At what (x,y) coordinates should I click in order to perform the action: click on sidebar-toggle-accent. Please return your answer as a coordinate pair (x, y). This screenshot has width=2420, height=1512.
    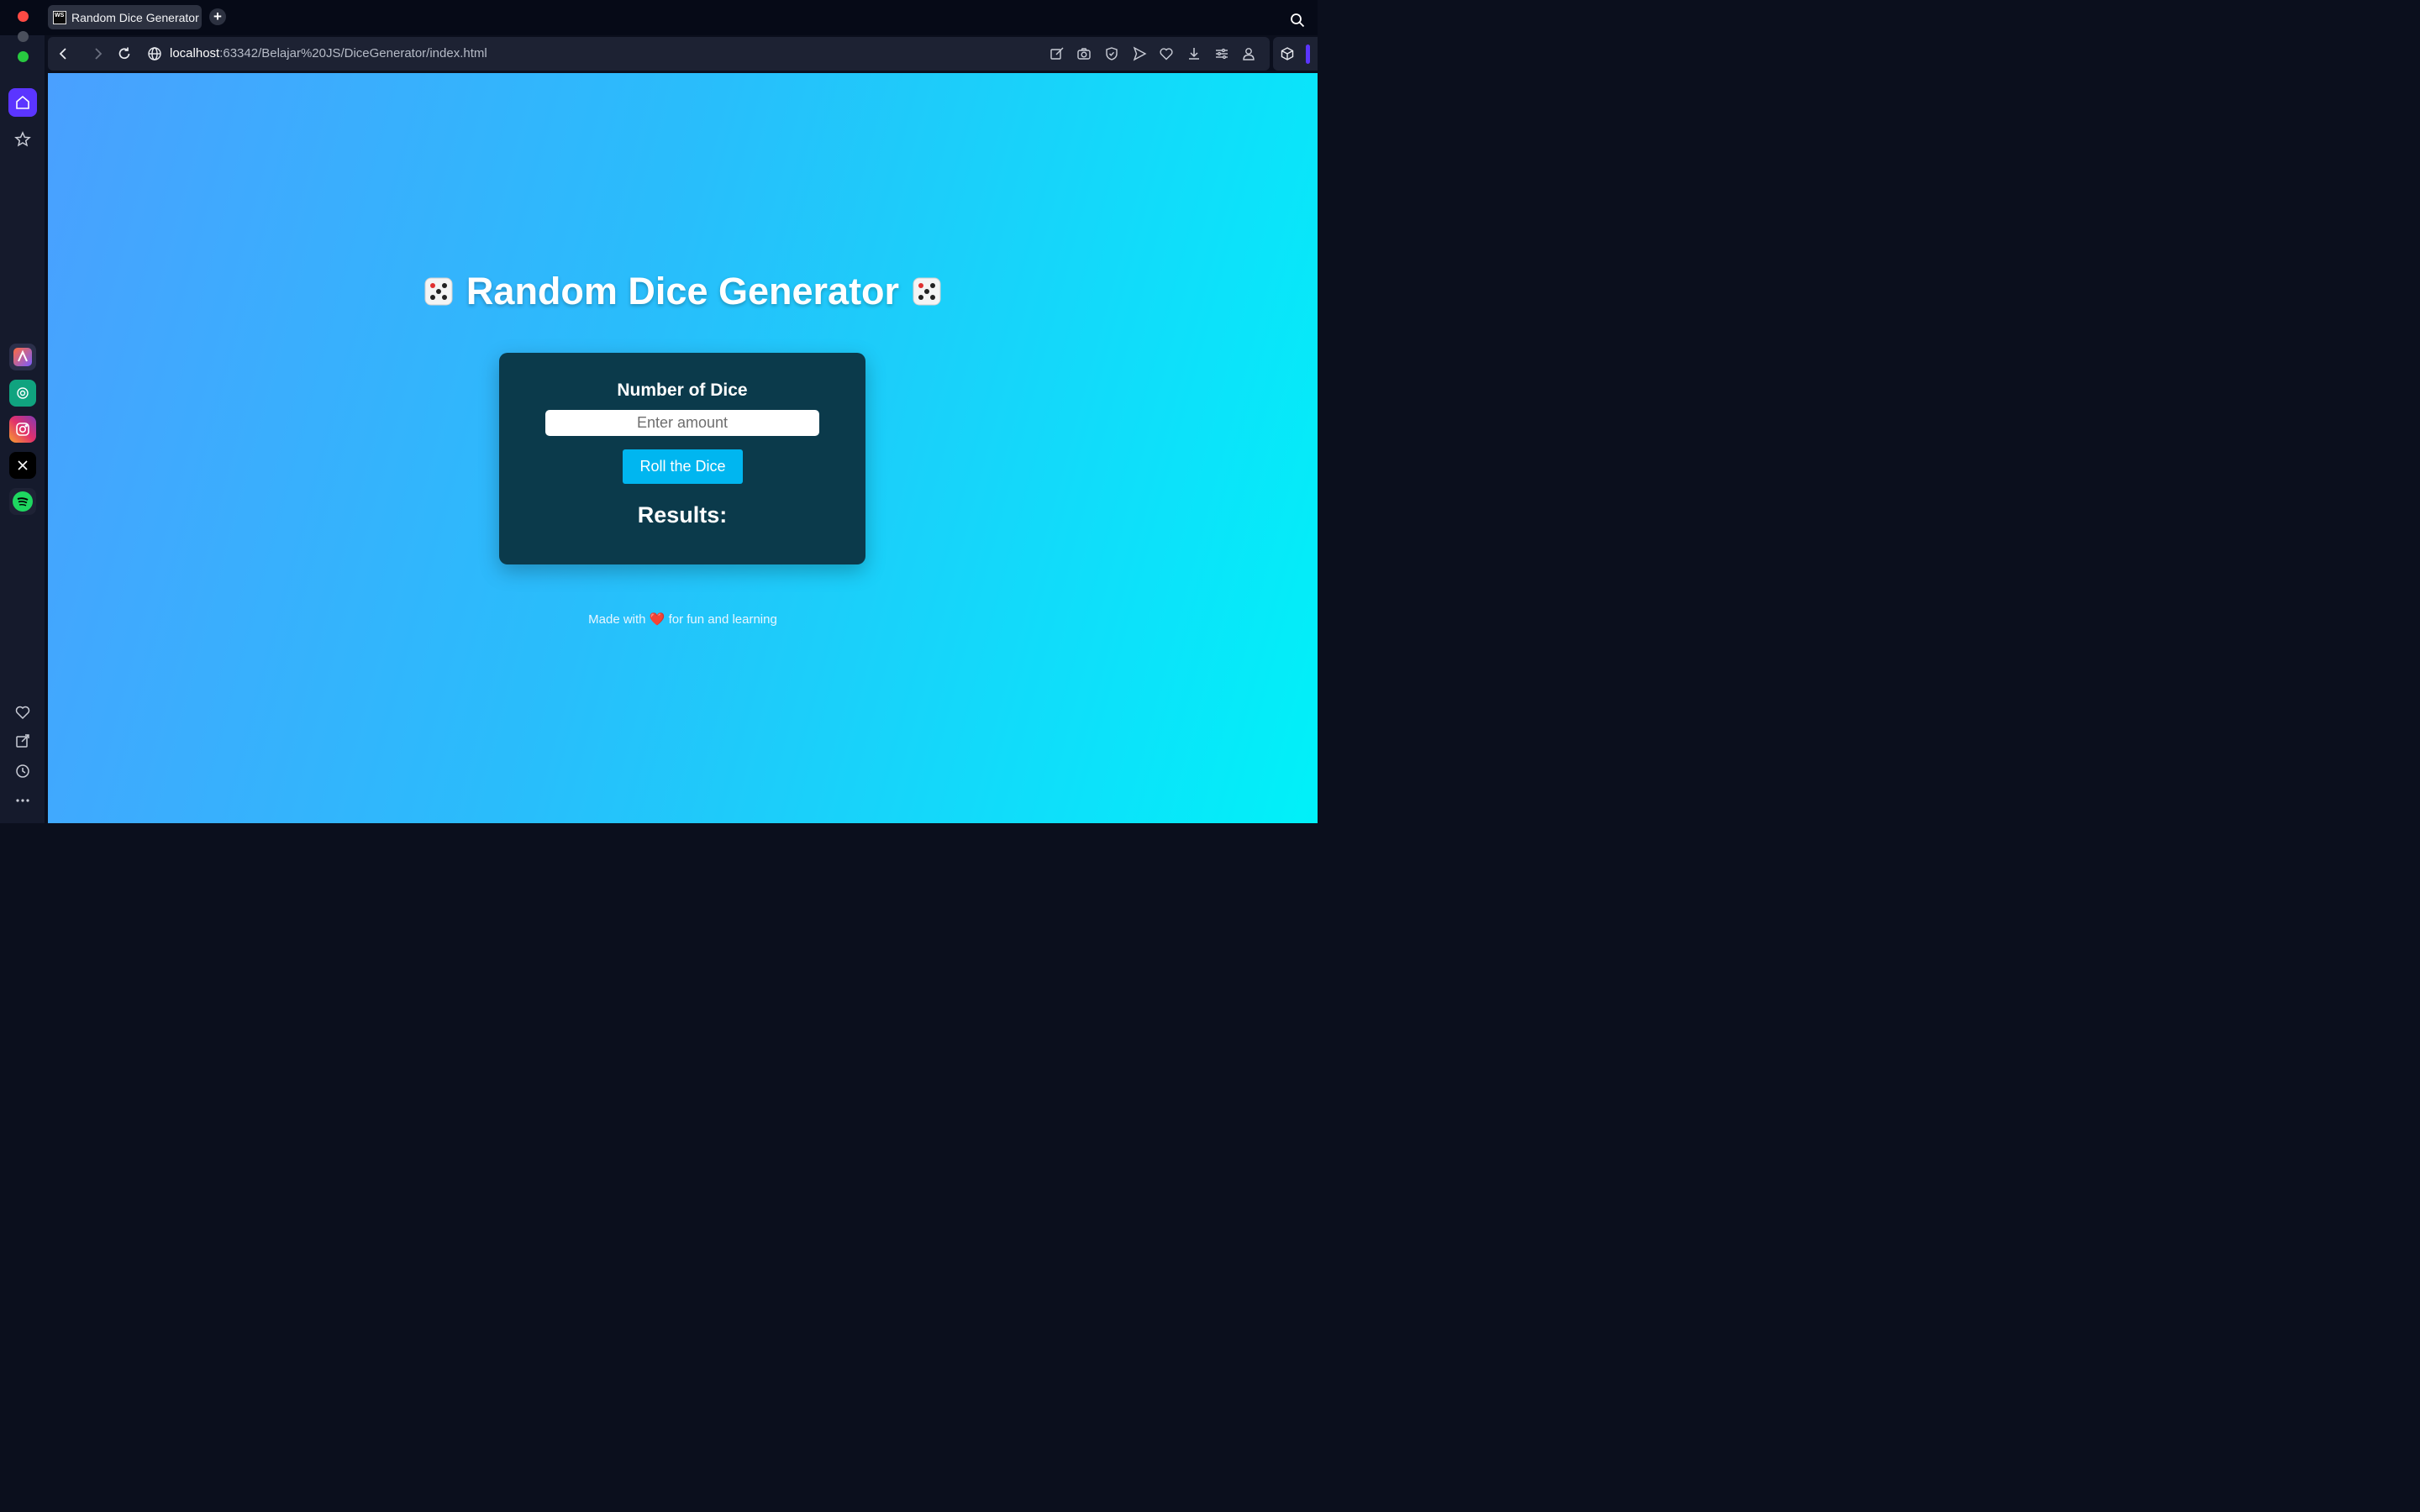
    Looking at the image, I should click on (1308, 54).